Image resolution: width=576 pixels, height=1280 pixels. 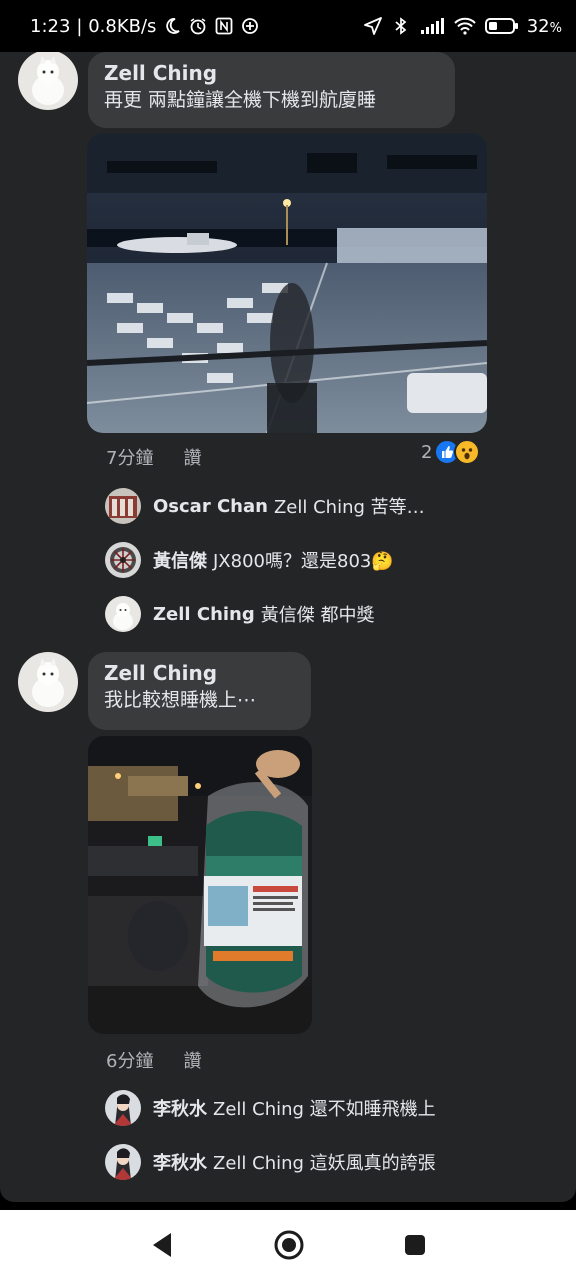 What do you see at coordinates (153, 1060) in the screenshot?
I see `comment-meta: 6分鐘 讚` at bounding box center [153, 1060].